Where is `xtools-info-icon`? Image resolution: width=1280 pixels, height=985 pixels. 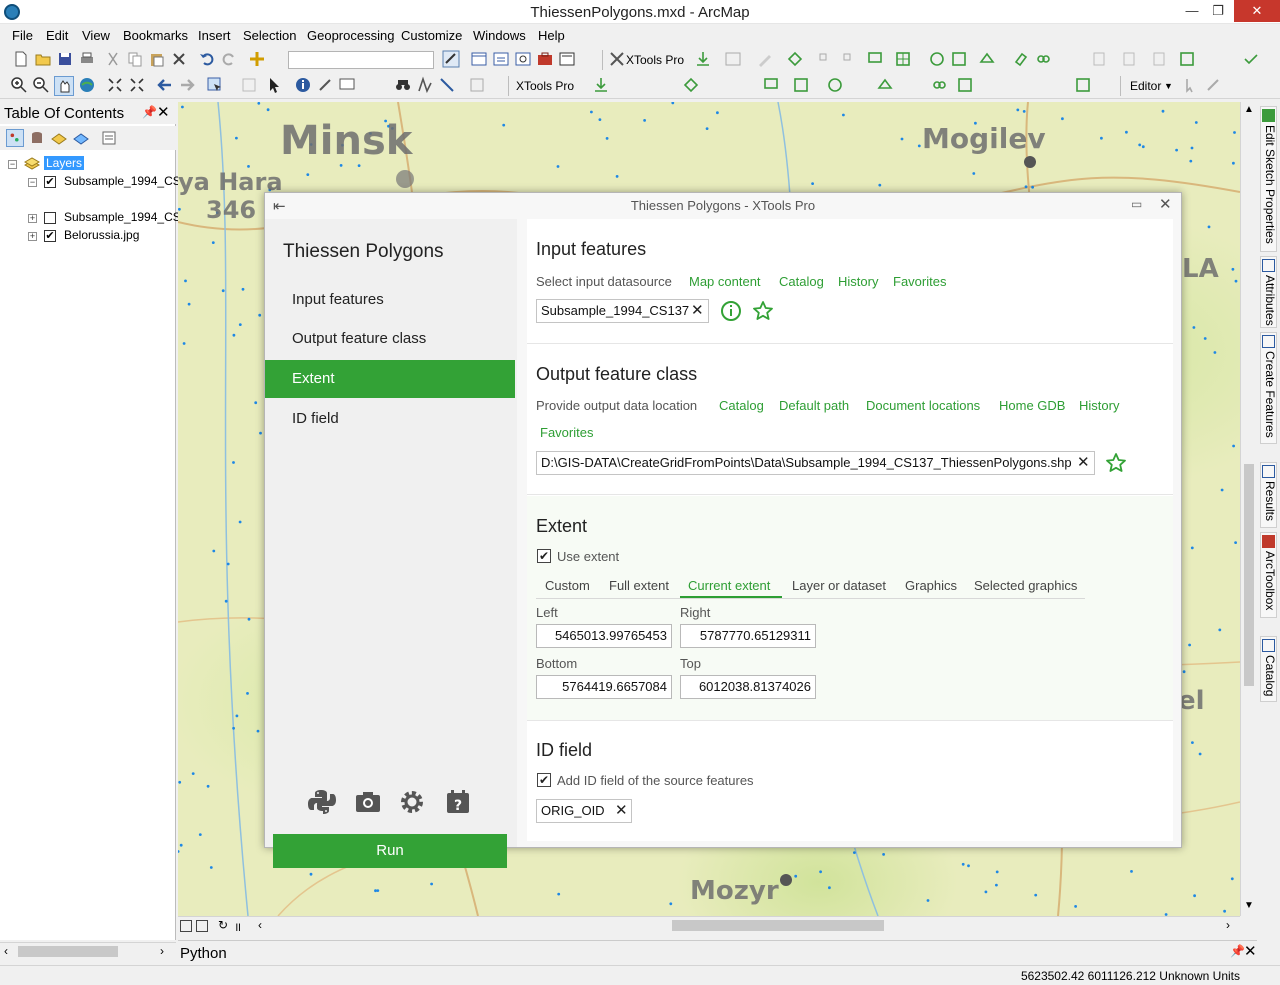
xtools-info-icon is located at coordinates (938, 60).